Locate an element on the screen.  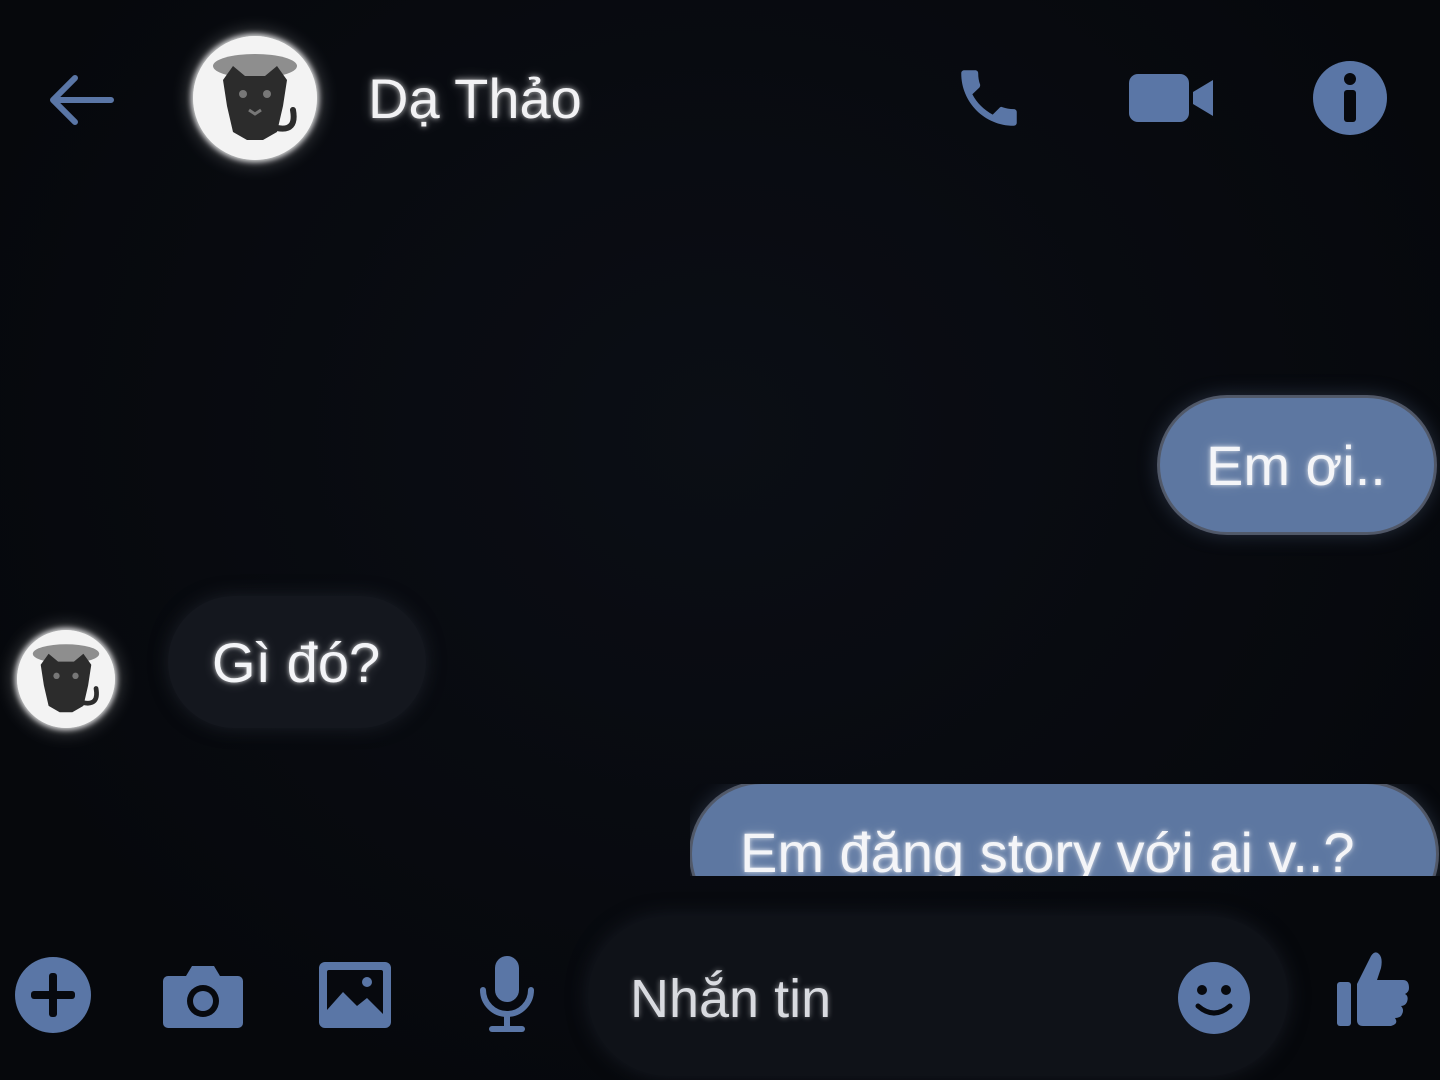
info-button is located at coordinates (1350, 98).